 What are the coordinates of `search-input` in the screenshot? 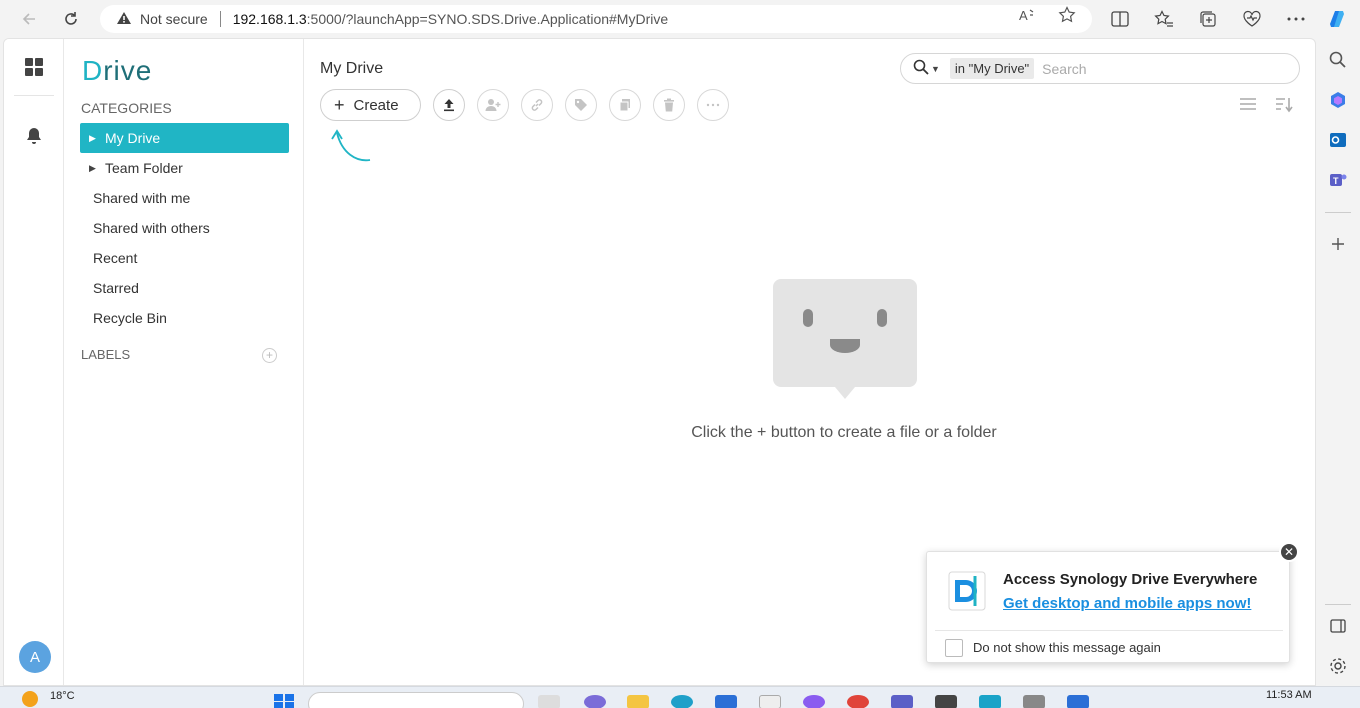 It's located at (1142, 68).